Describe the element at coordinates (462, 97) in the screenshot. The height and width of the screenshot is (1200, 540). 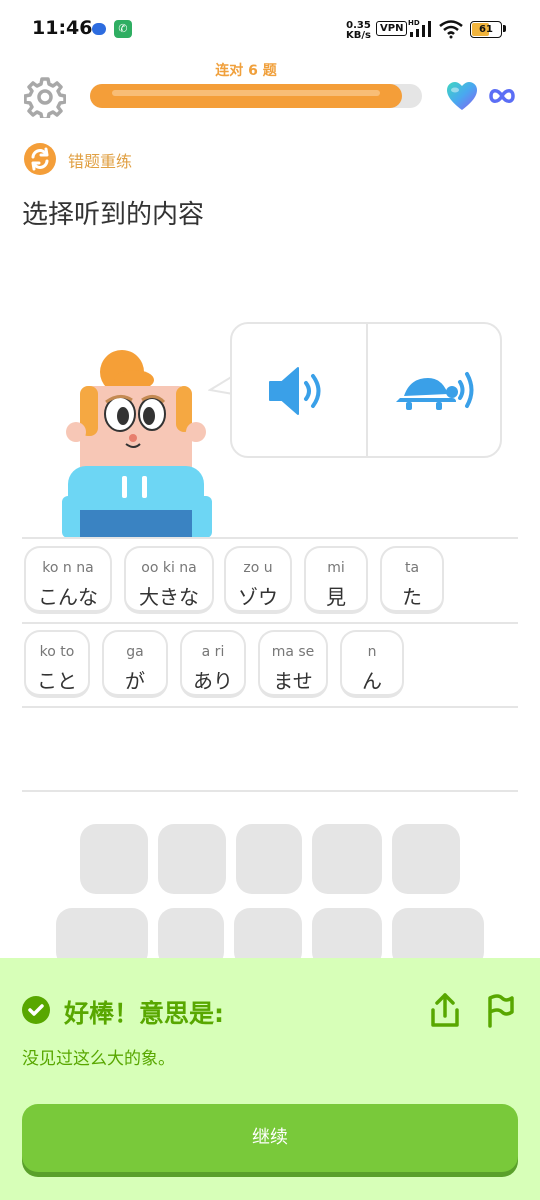
I see `heart-icon` at that location.